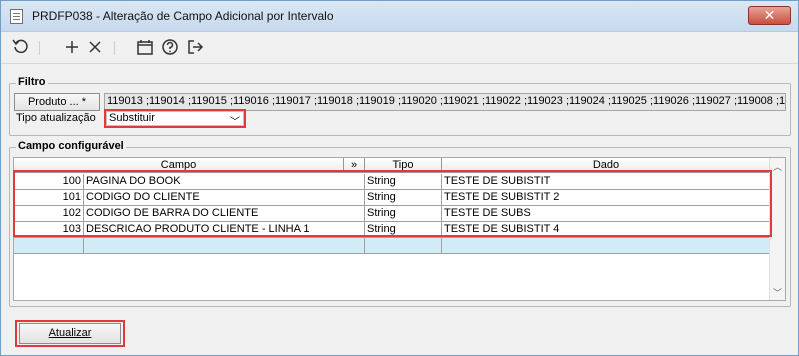  I want to click on highlight-tipo, so click(175, 118).